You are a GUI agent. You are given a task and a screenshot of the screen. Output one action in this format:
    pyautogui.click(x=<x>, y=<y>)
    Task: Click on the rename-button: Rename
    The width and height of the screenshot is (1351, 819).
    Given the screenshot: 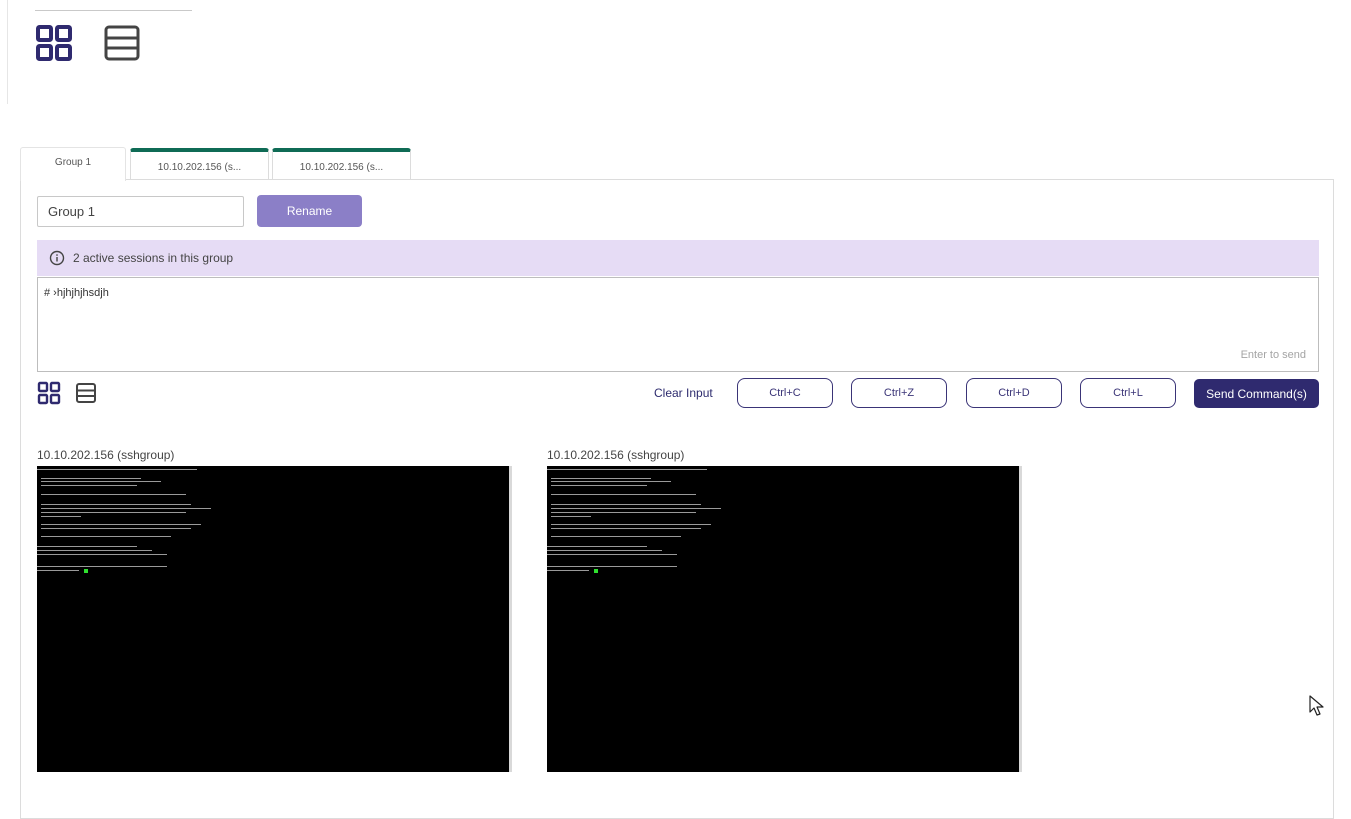 What is the action you would take?
    pyautogui.click(x=309, y=211)
    